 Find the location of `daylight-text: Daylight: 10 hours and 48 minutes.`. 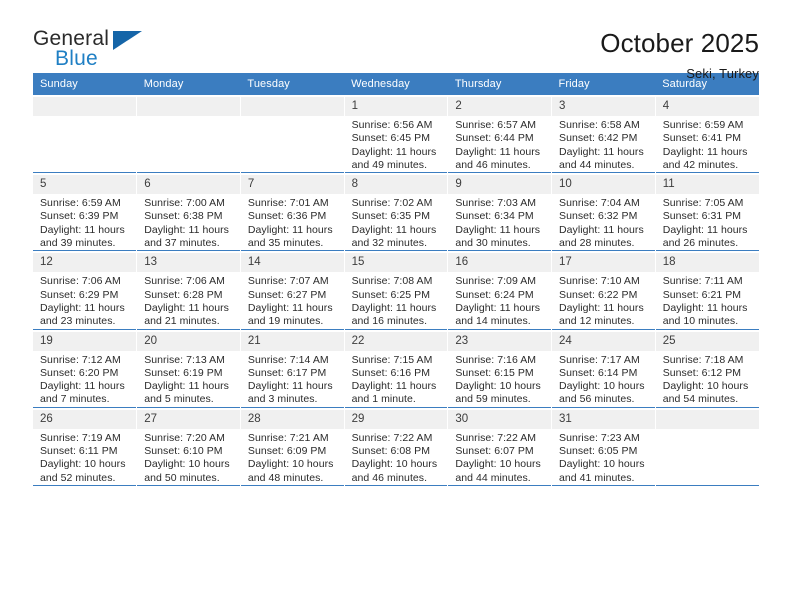

daylight-text: Daylight: 10 hours and 48 minutes. is located at coordinates (290, 471).